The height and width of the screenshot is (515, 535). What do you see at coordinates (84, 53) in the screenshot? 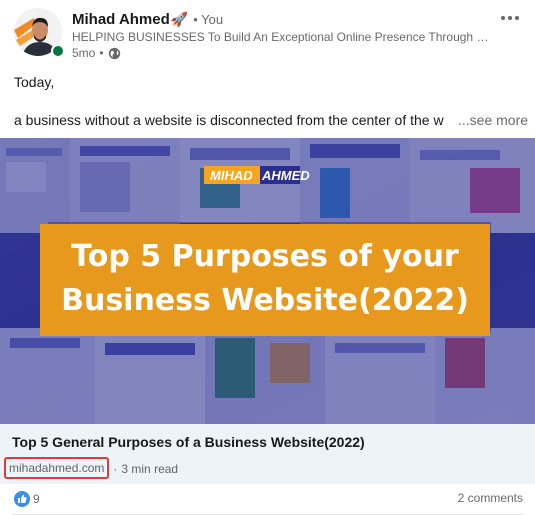
I see `post-time: 5mo` at bounding box center [84, 53].